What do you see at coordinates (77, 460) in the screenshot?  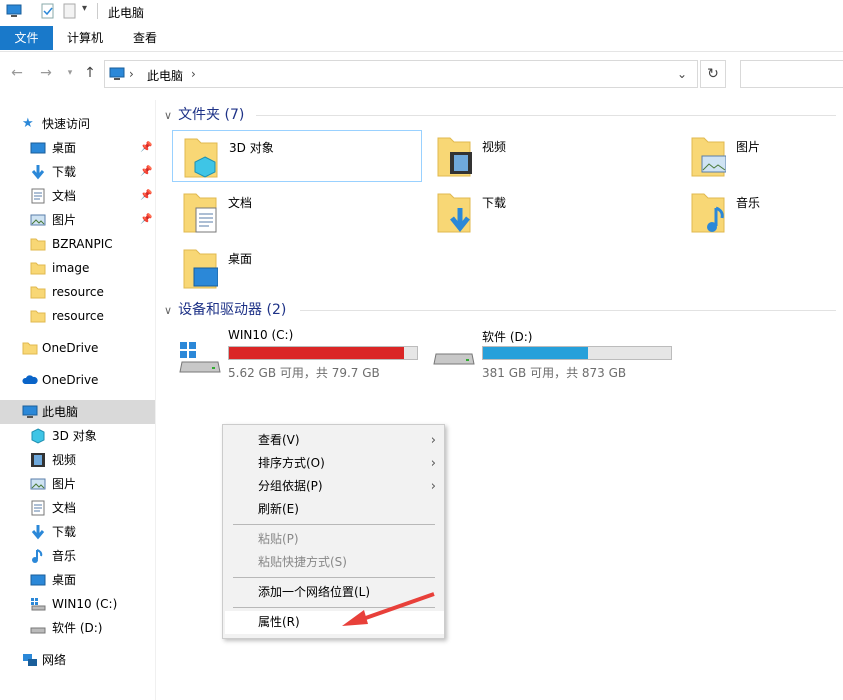 I see `sidebar-item-videos: 视频` at bounding box center [77, 460].